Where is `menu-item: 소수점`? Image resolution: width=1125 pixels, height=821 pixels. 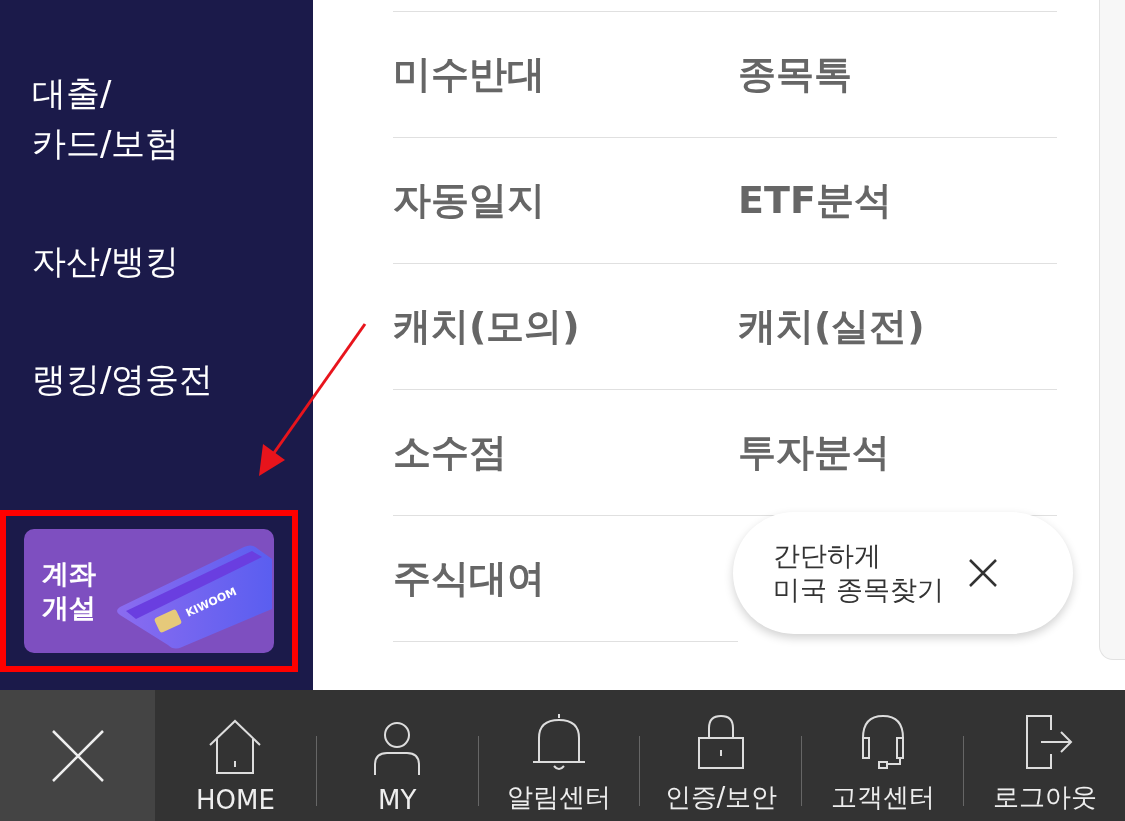 menu-item: 소수점 is located at coordinates (565, 453).